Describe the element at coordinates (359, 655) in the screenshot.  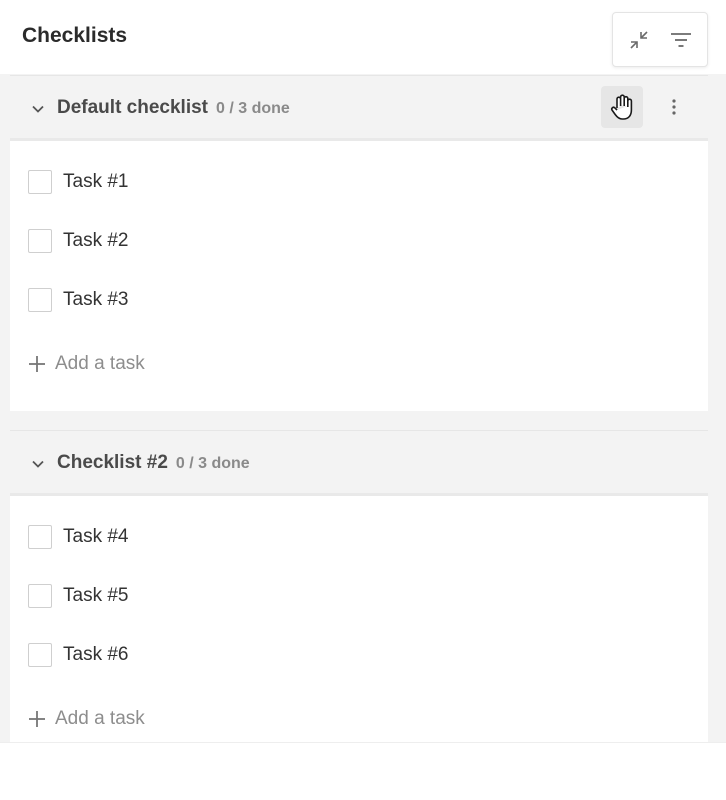
I see `task-item: Task #6` at that location.